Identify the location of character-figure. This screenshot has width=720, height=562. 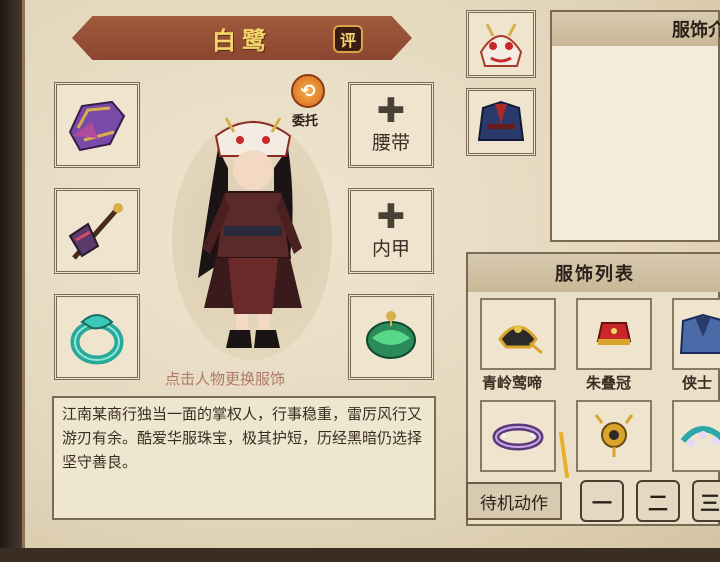
(253, 231).